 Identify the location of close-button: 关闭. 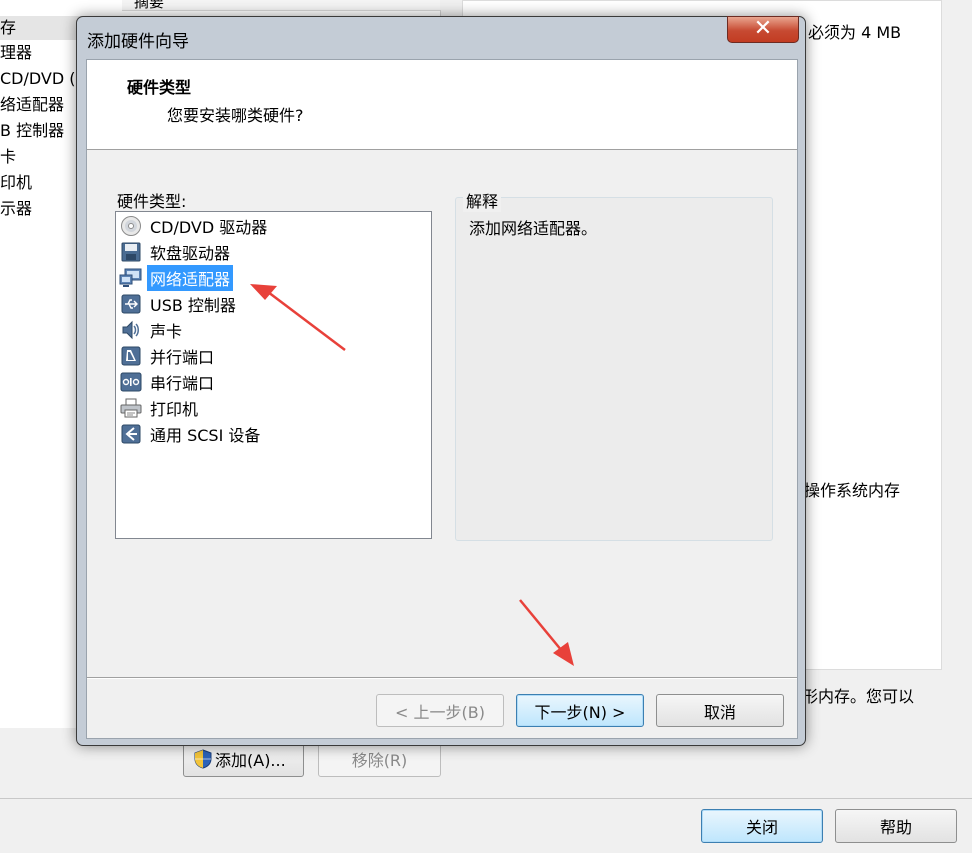
(762, 826).